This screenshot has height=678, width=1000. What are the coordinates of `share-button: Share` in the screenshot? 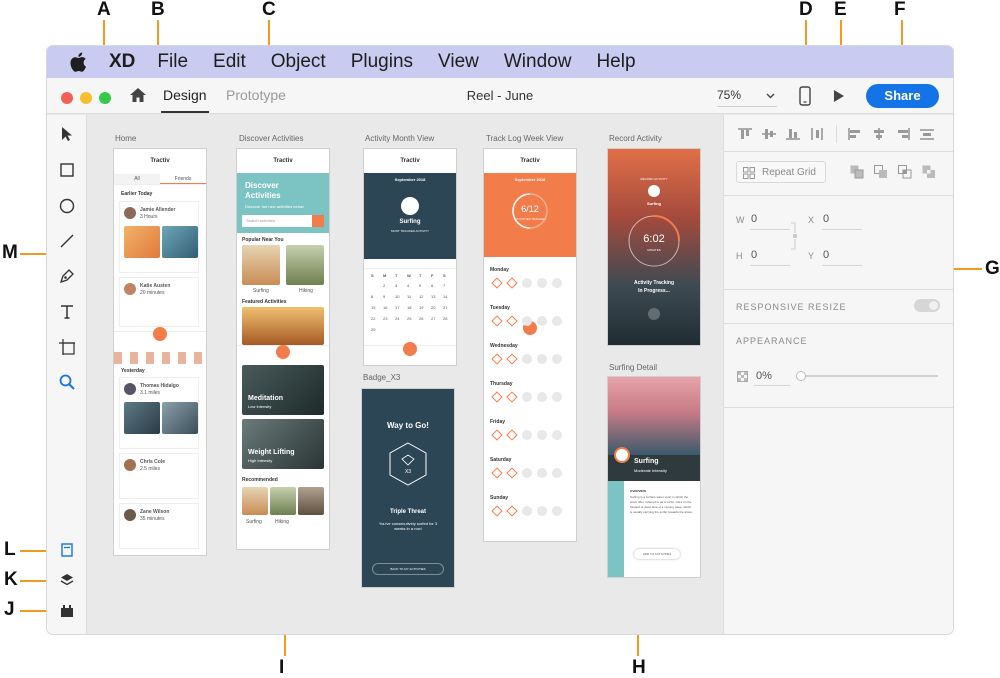 It's located at (902, 96).